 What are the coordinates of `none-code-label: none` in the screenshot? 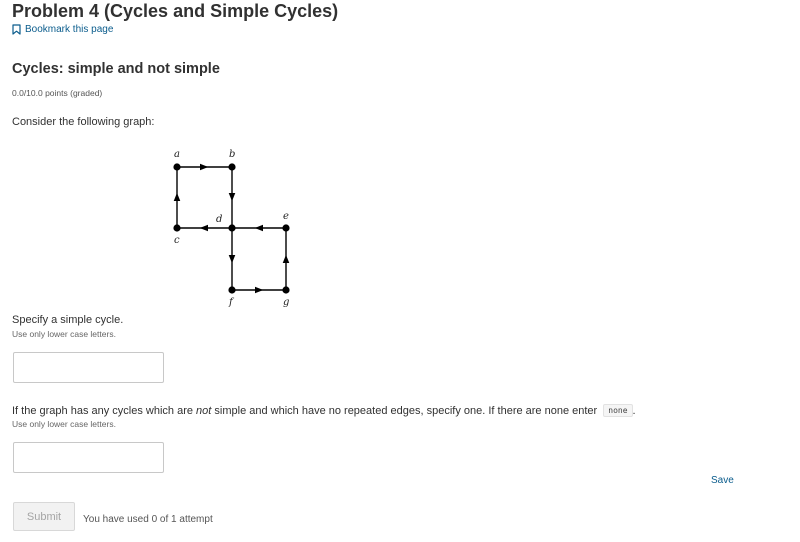 It's located at (618, 410).